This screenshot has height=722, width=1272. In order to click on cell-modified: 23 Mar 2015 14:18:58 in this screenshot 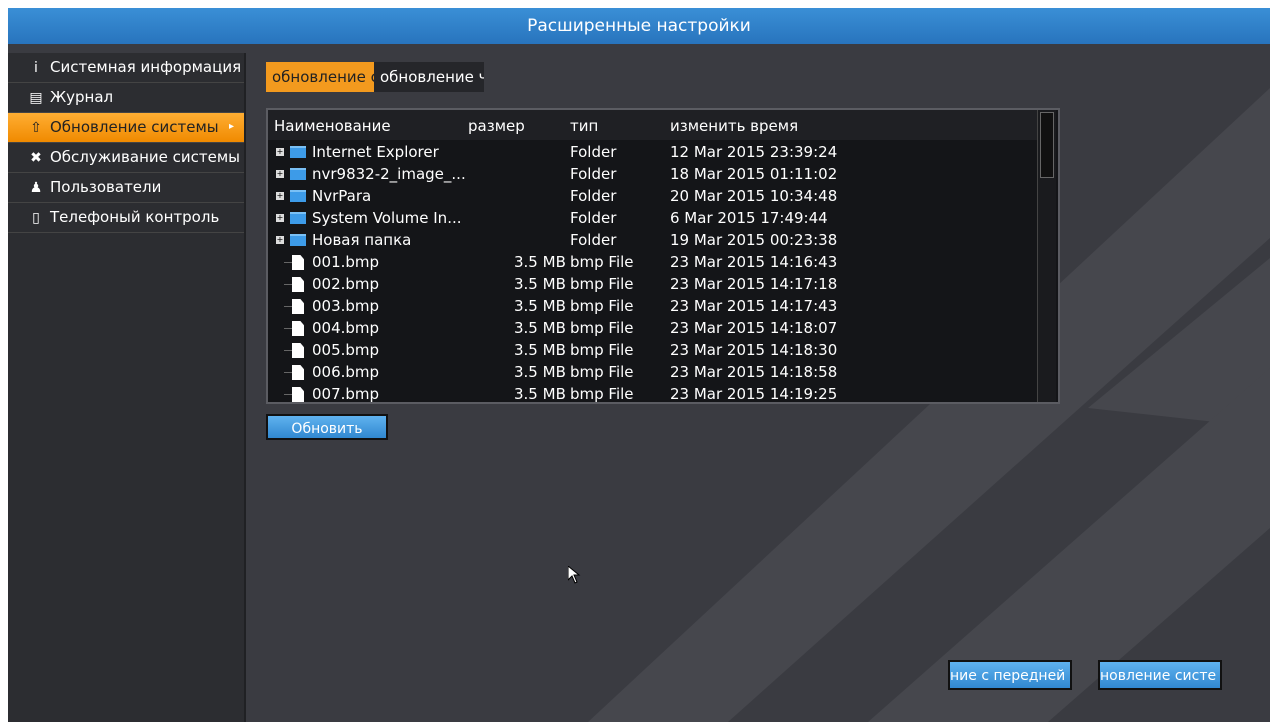, I will do `click(754, 372)`.